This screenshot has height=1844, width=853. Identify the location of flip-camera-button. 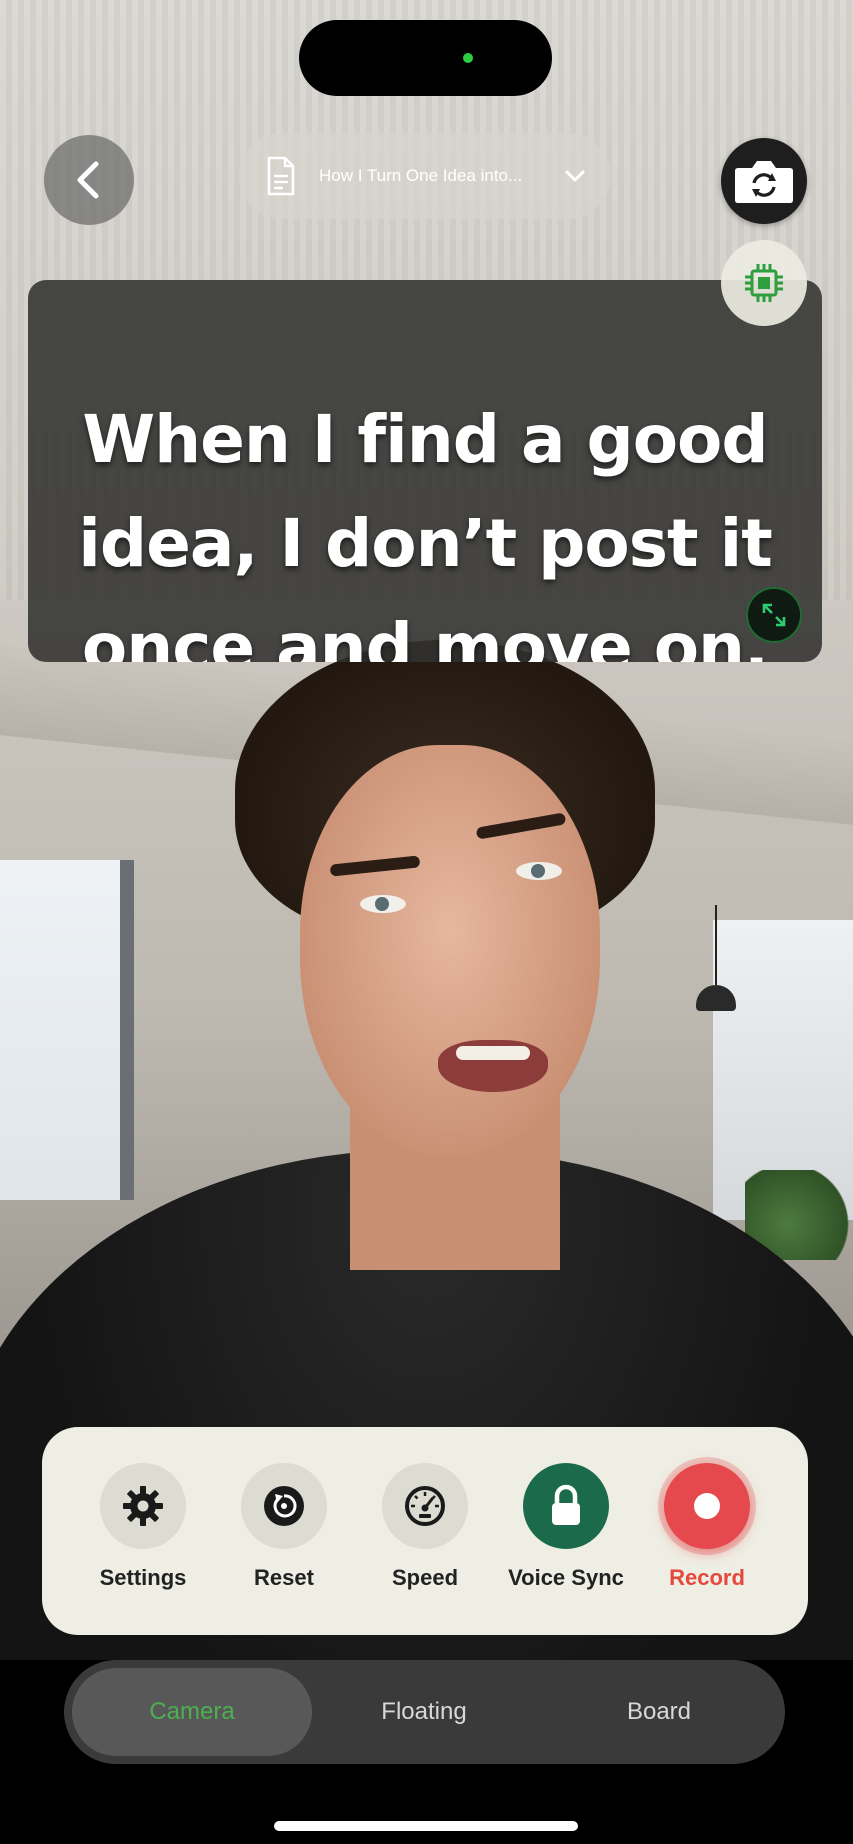
(764, 181).